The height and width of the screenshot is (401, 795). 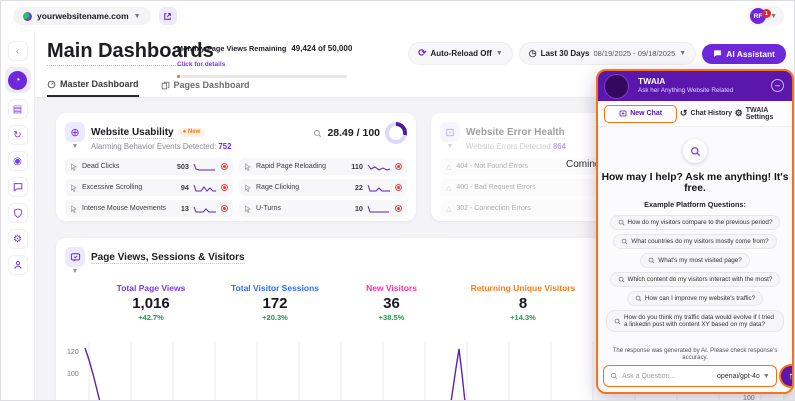 I want to click on question-text: How can I improve my website's traffic?, so click(x=700, y=298).